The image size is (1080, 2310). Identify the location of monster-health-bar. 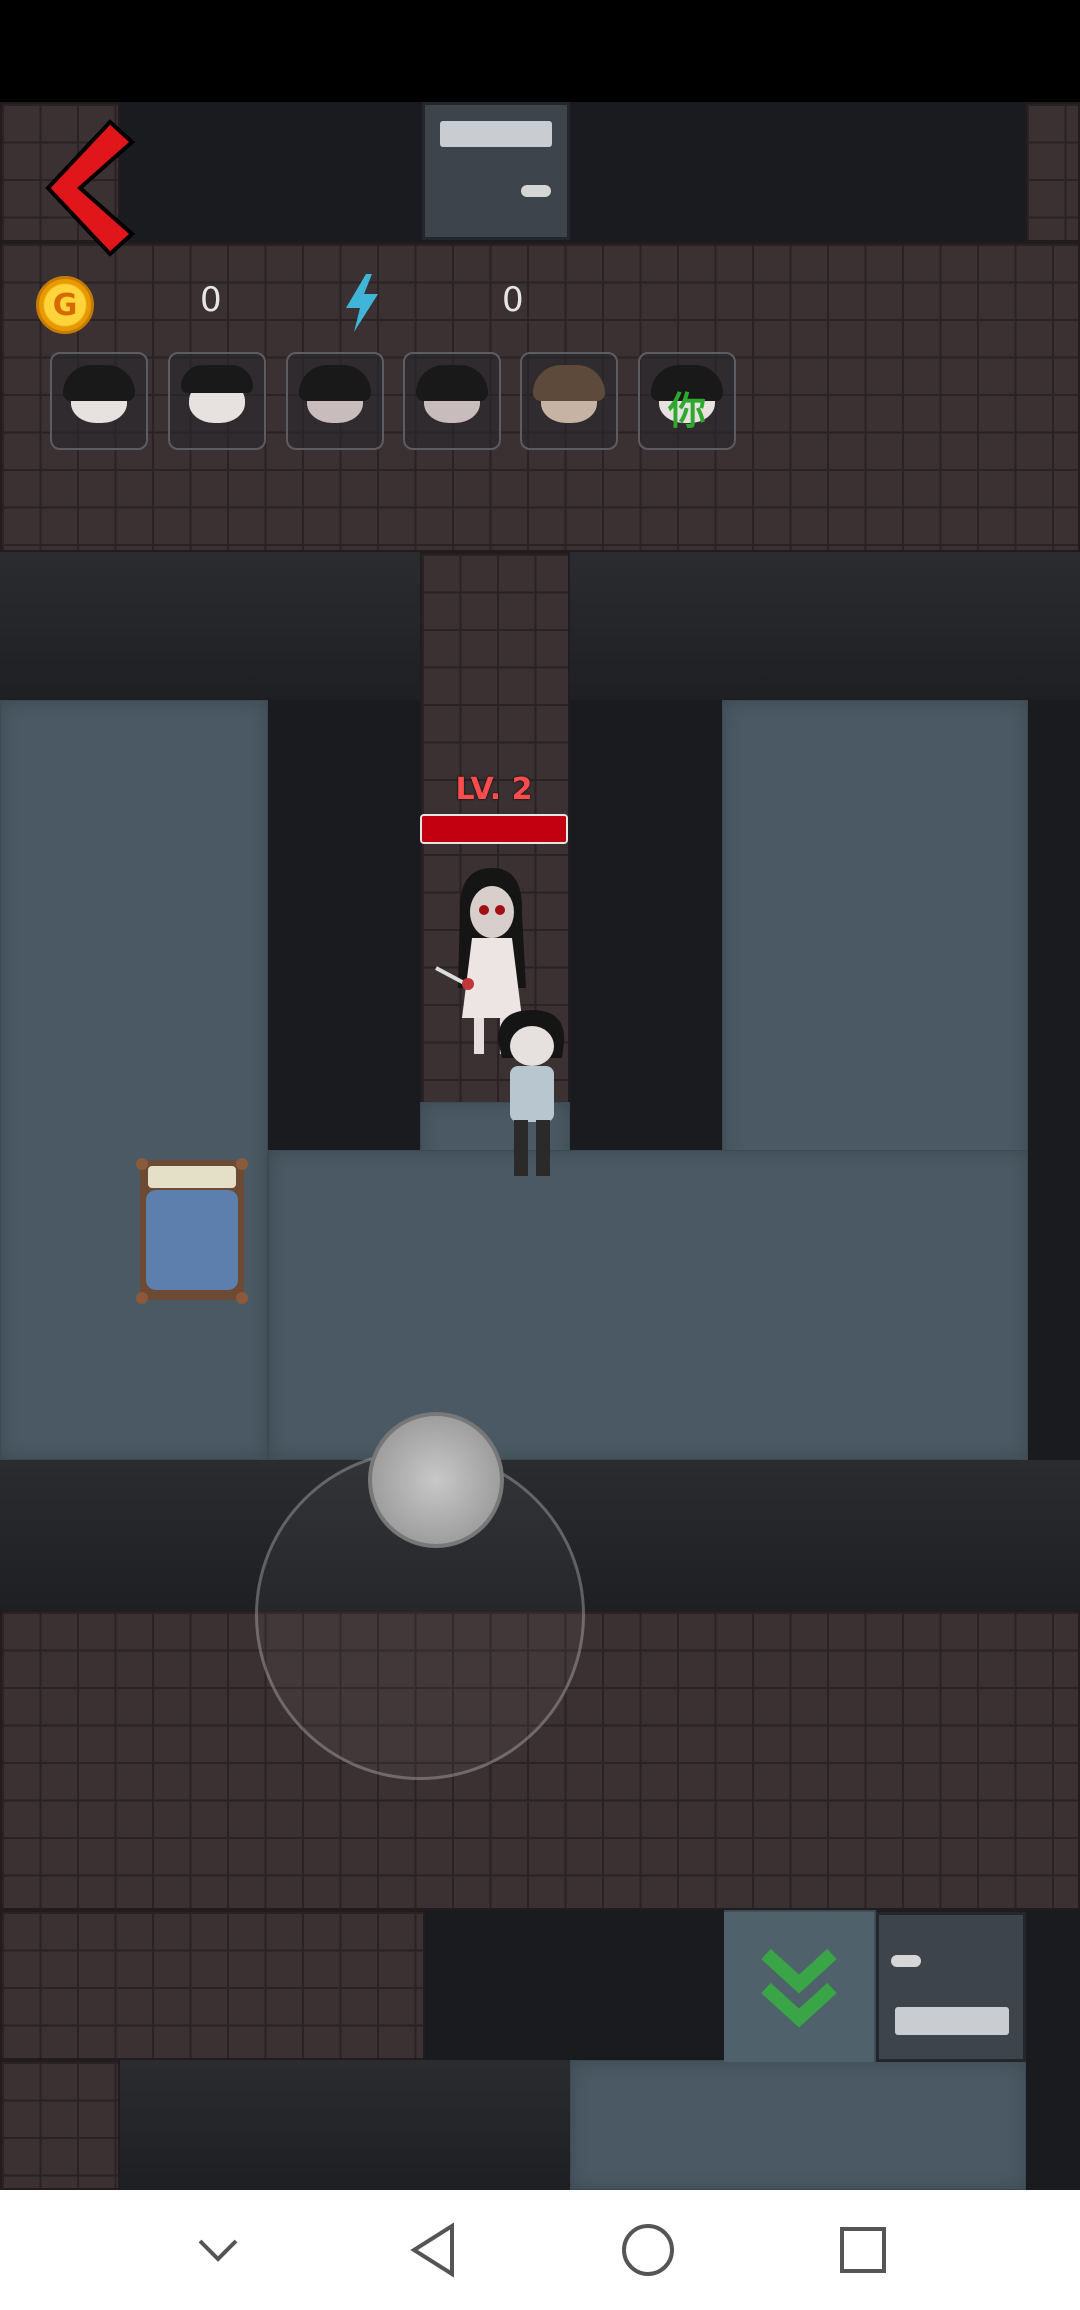
(494, 829).